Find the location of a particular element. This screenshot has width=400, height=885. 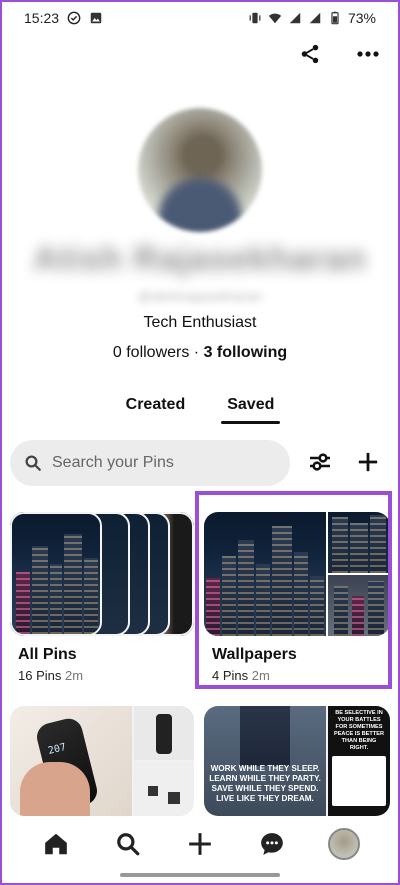

create-board-button is located at coordinates (368, 462).